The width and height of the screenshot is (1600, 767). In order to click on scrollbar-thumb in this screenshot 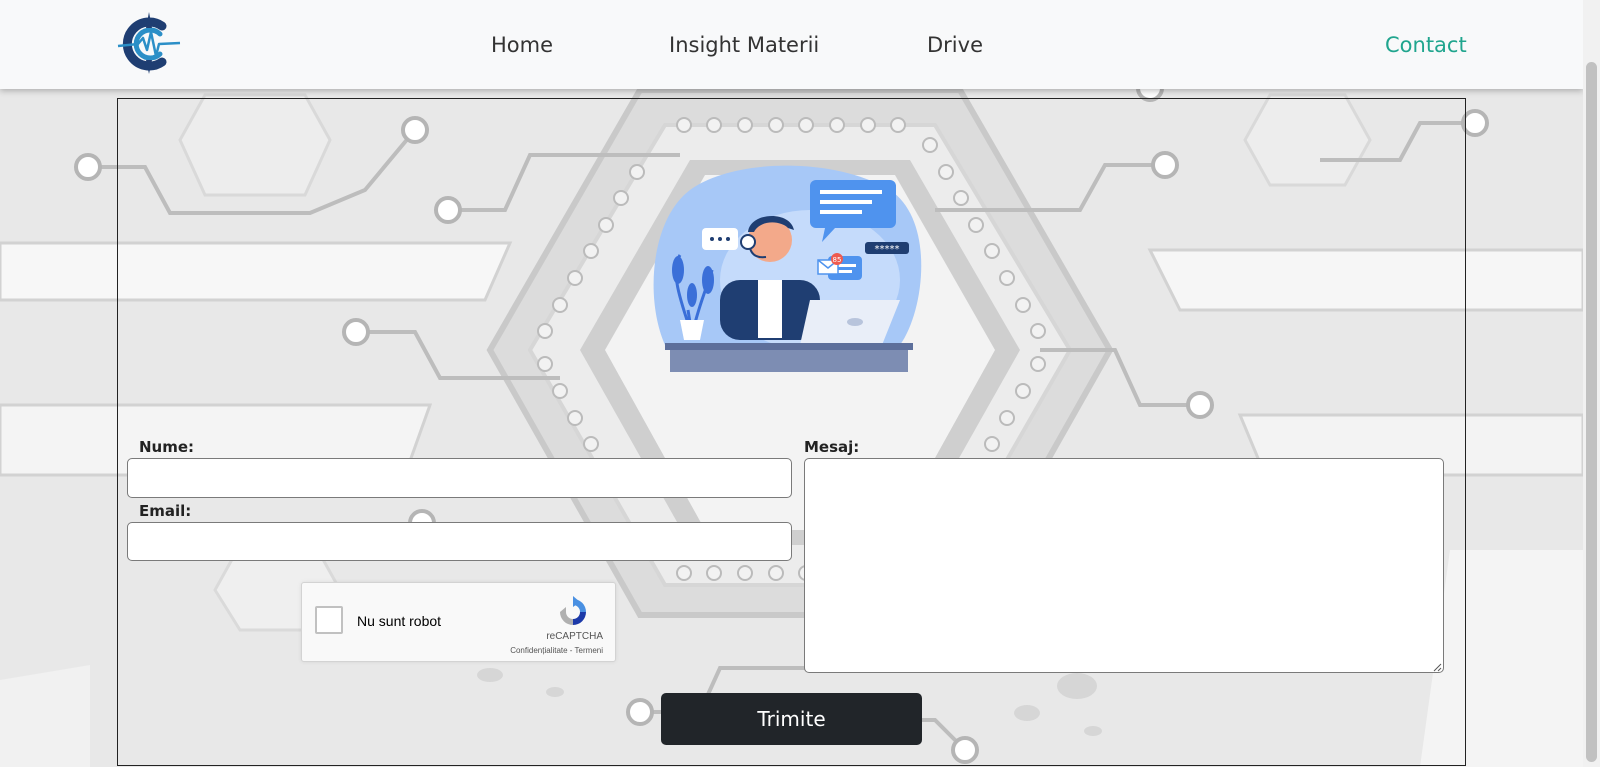, I will do `click(1591, 412)`.